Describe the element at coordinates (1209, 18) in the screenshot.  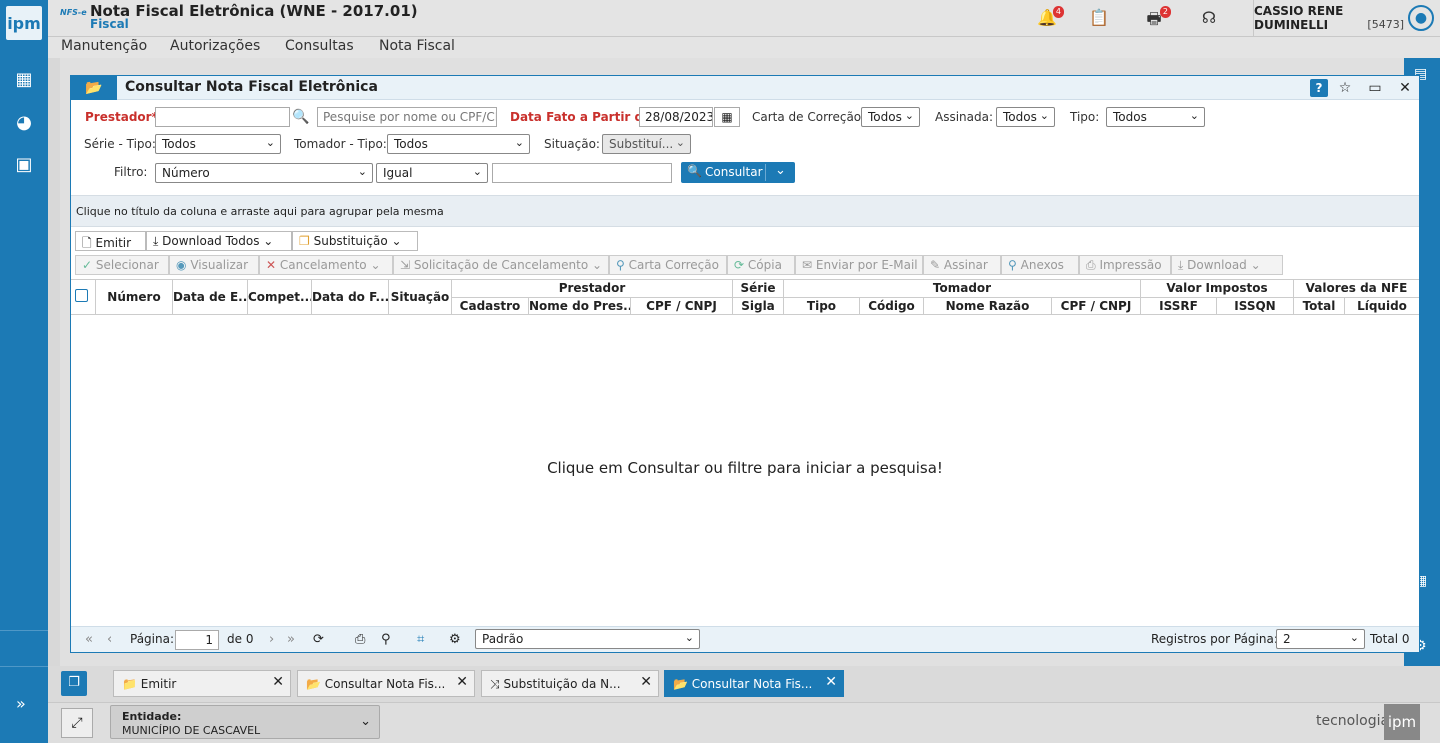
I see `headset-icon: ☊` at that location.